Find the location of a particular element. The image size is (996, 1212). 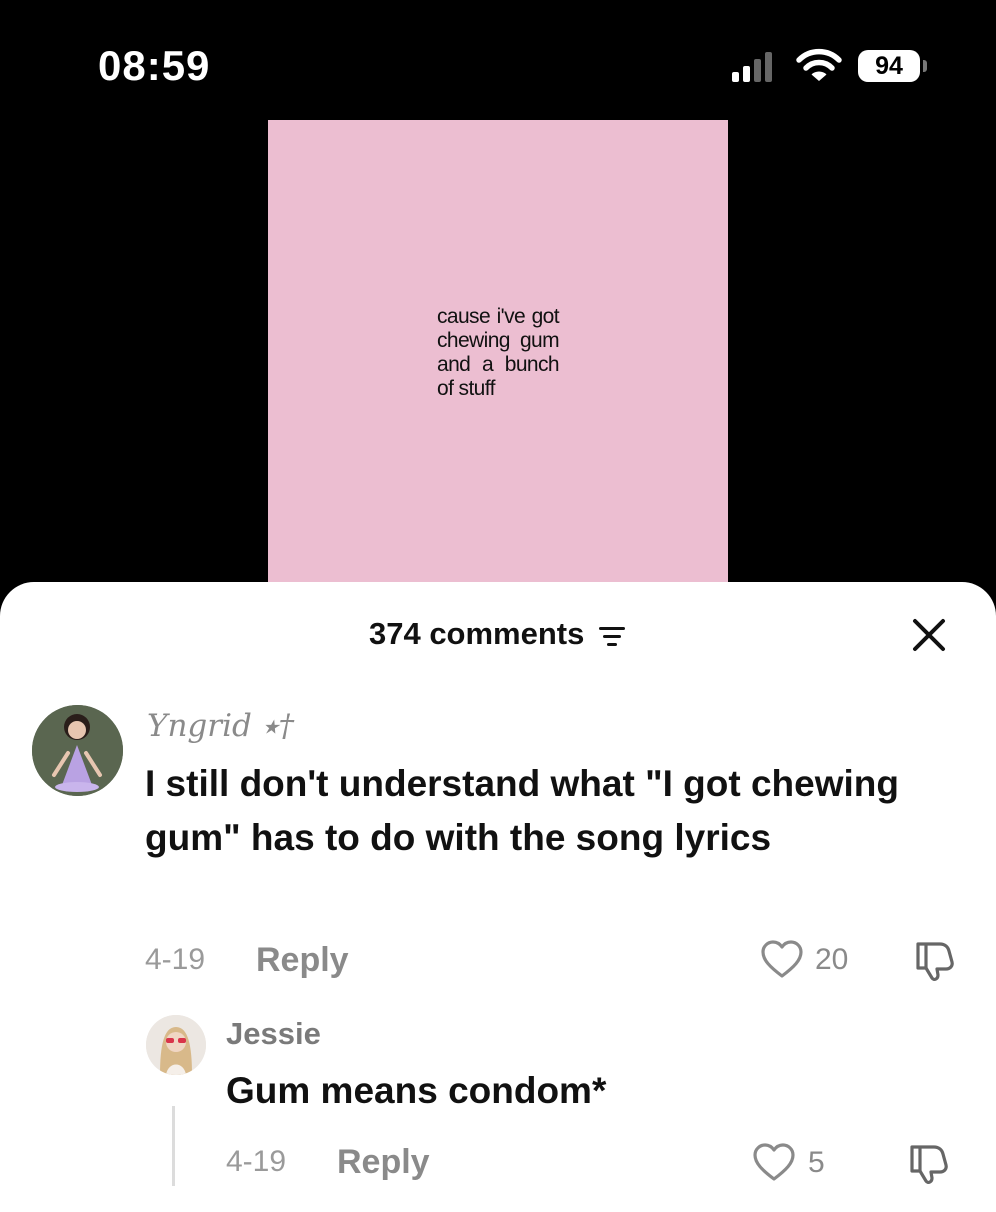

comments-header: 374 comments is located at coordinates (498, 634).